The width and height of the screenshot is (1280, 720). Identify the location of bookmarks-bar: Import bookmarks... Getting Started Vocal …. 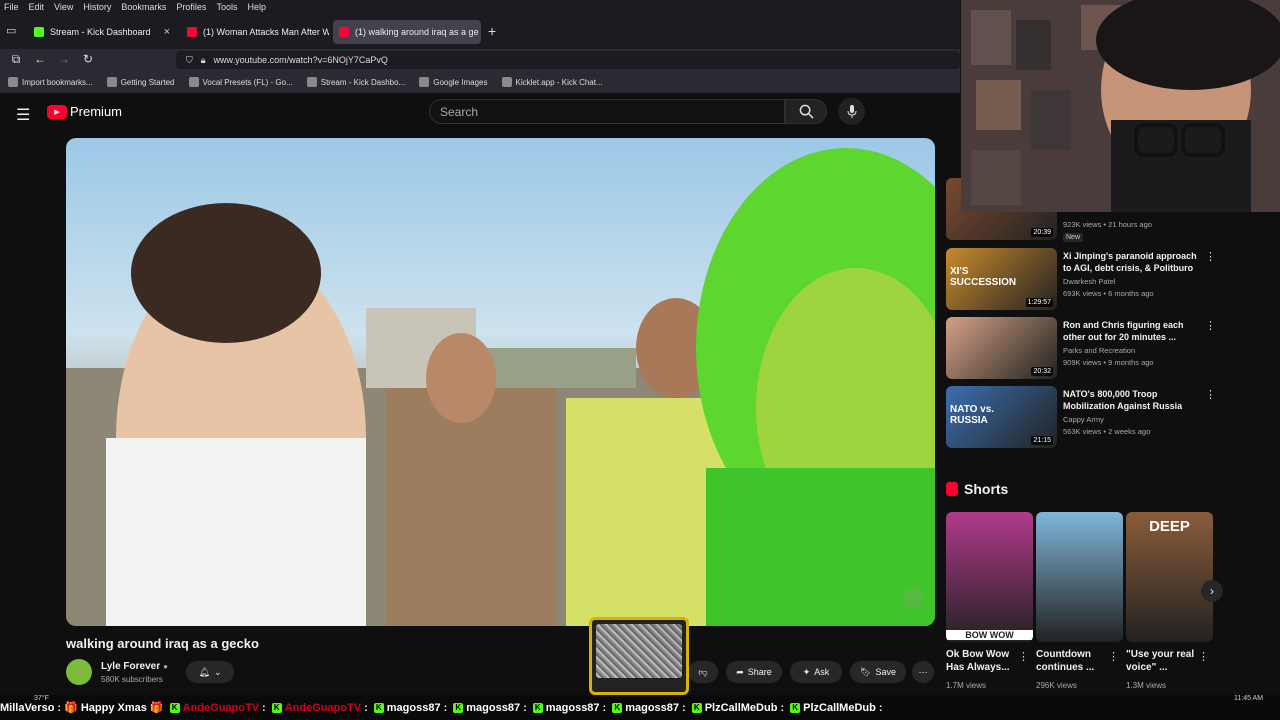
(480, 82).